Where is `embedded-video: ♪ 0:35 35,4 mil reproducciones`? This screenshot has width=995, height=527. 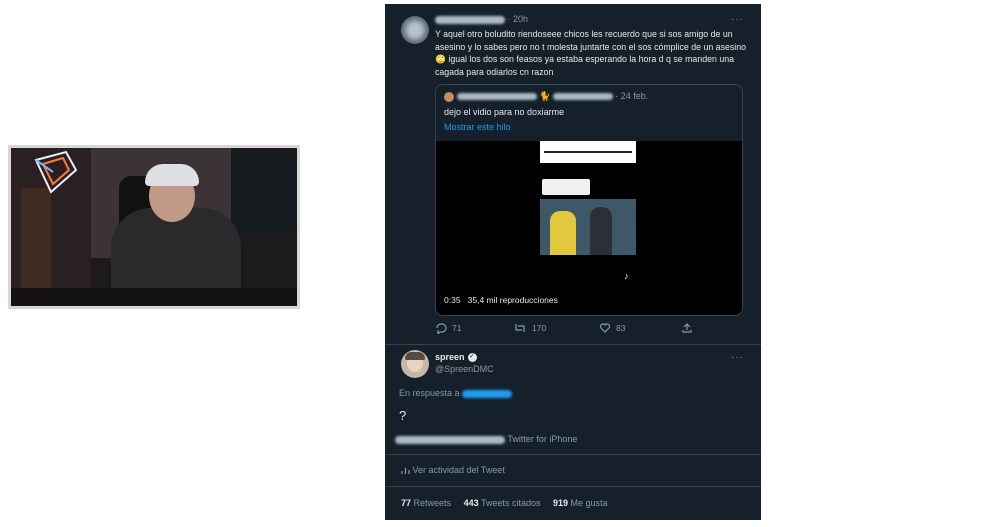 embedded-video: ♪ 0:35 35,4 mil reproducciones is located at coordinates (589, 228).